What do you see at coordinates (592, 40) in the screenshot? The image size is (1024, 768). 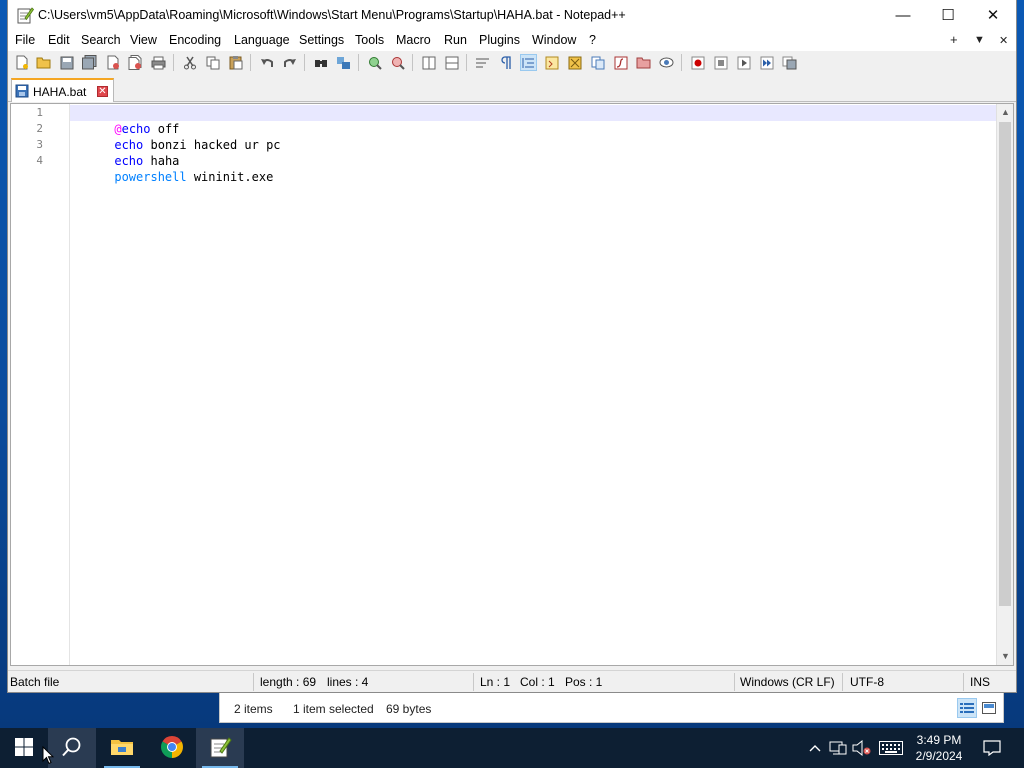 I see `menu-help: ?` at bounding box center [592, 40].